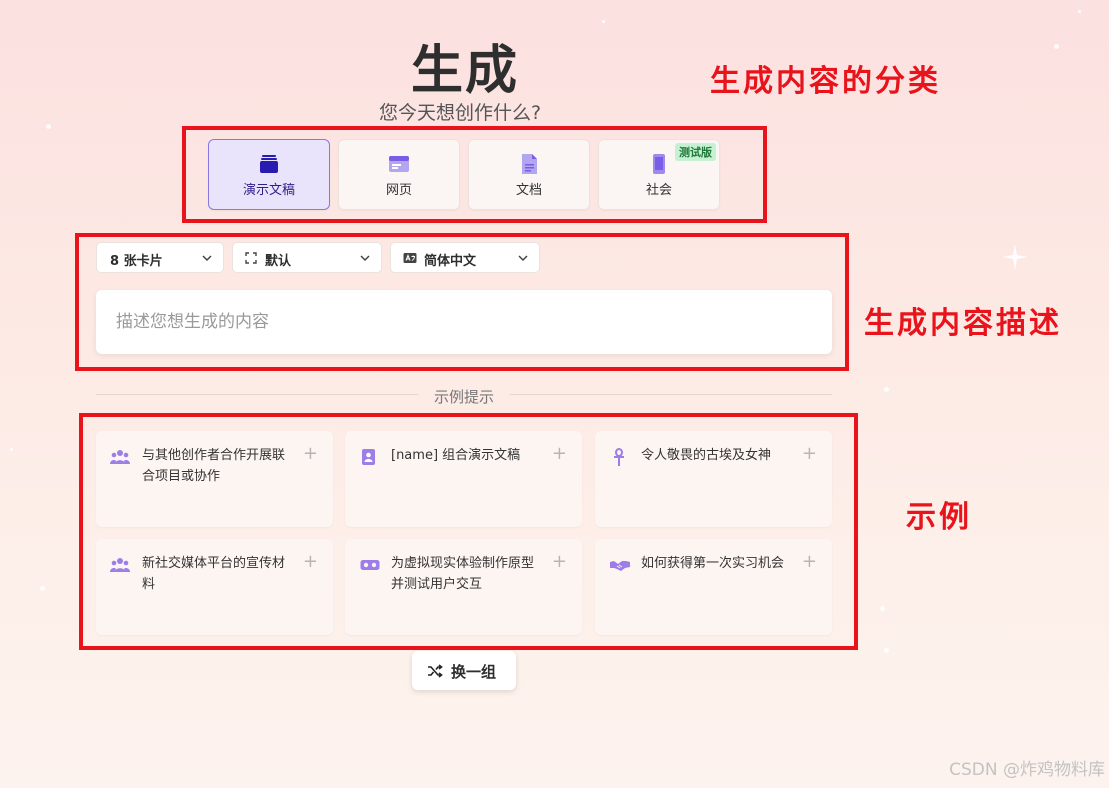 This screenshot has height=788, width=1109. I want to click on page-subtitle: 您今天想创作什么?, so click(460, 113).